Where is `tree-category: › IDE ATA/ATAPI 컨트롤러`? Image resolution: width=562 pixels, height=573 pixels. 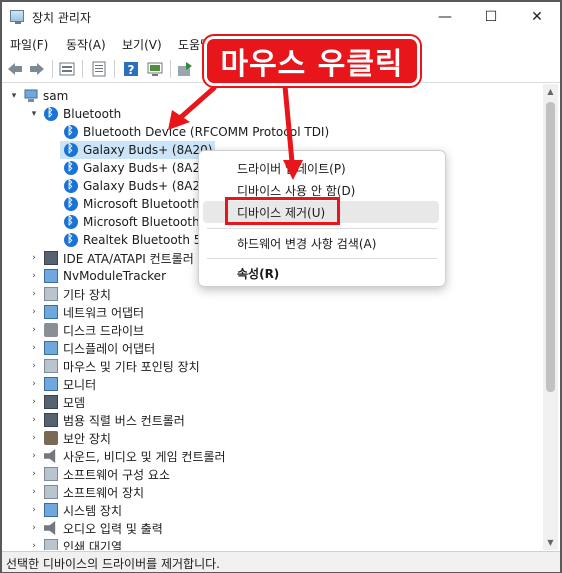
tree-category: › IDE ATA/ATAPI 컨트롤러 is located at coordinates (111, 258).